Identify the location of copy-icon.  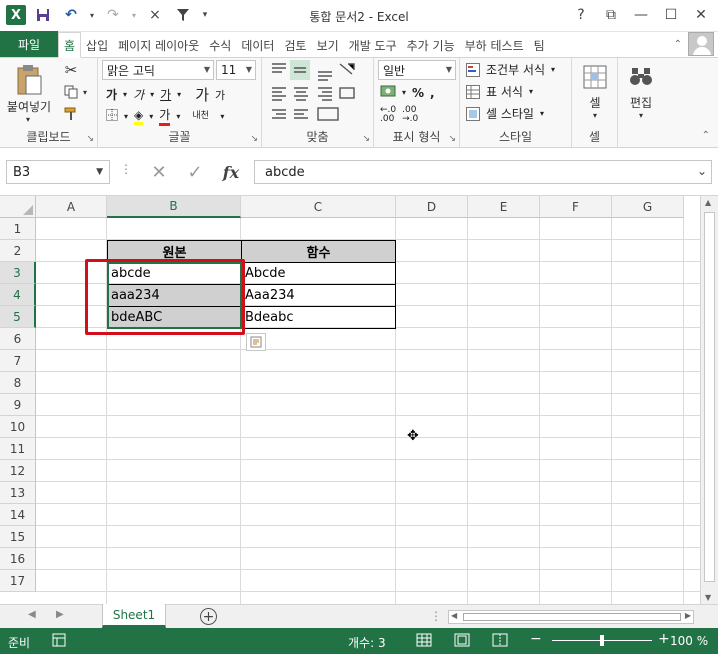
(71, 92).